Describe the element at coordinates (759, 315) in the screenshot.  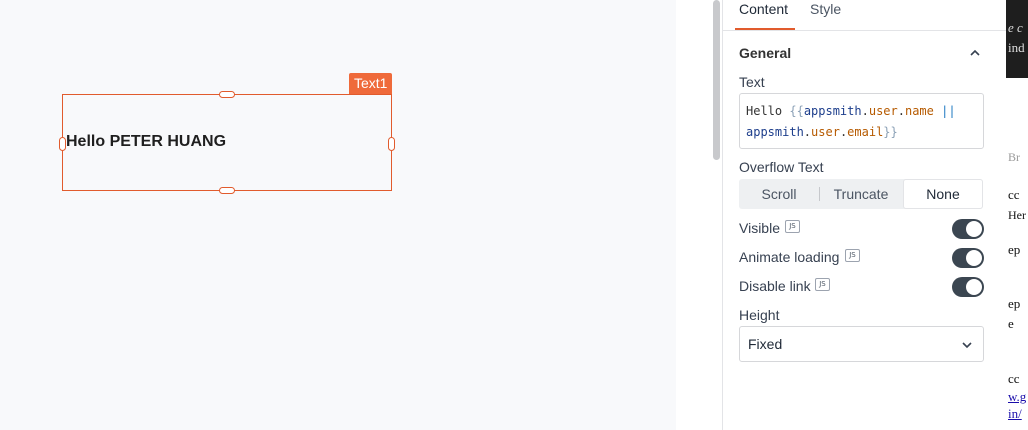
I see `height-label: Height` at that location.